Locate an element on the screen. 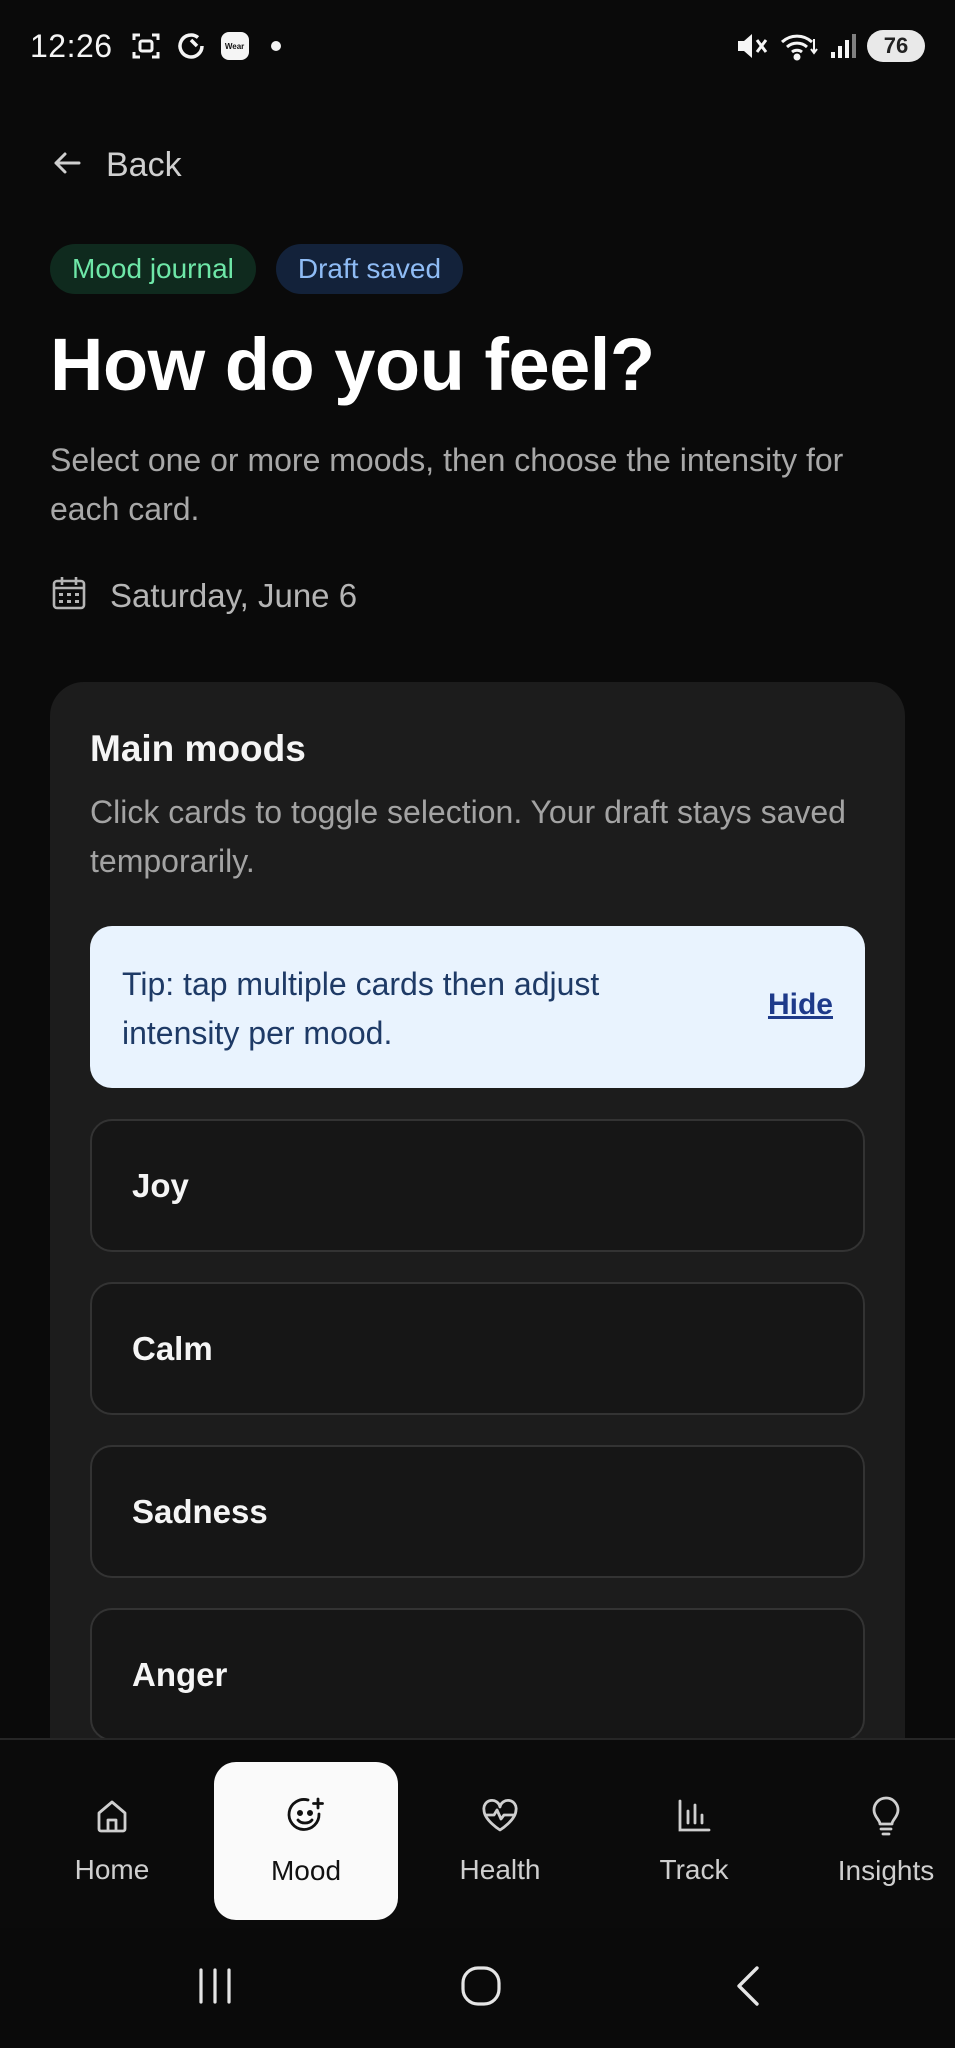  nav-label: Health is located at coordinates (500, 1869).